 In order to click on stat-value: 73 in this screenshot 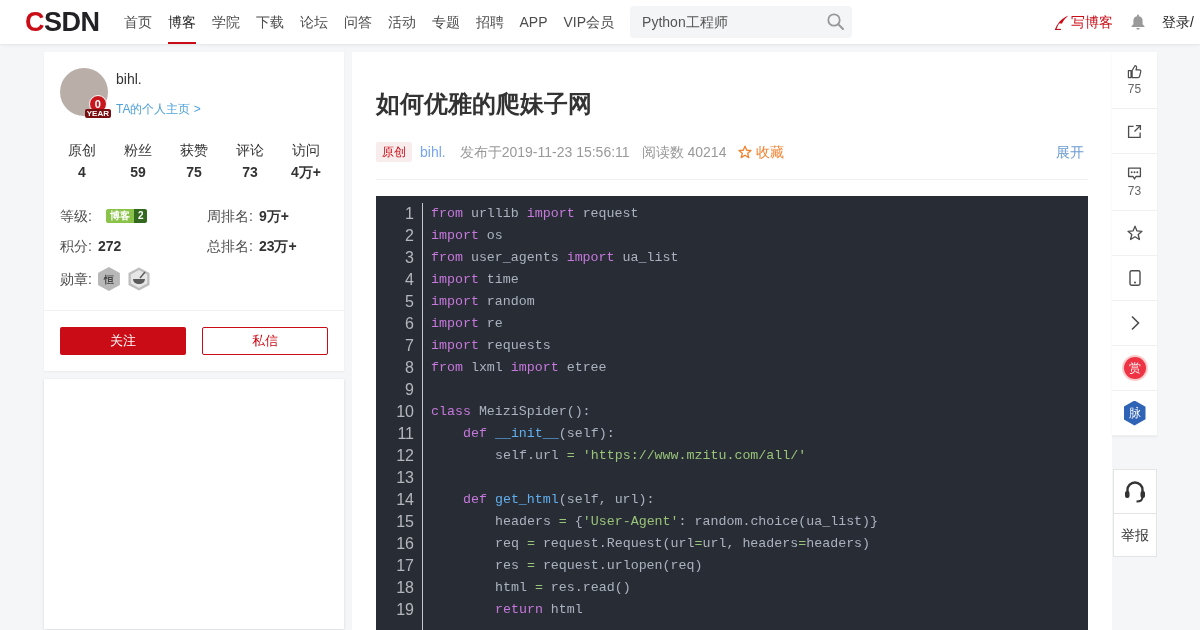, I will do `click(250, 172)`.